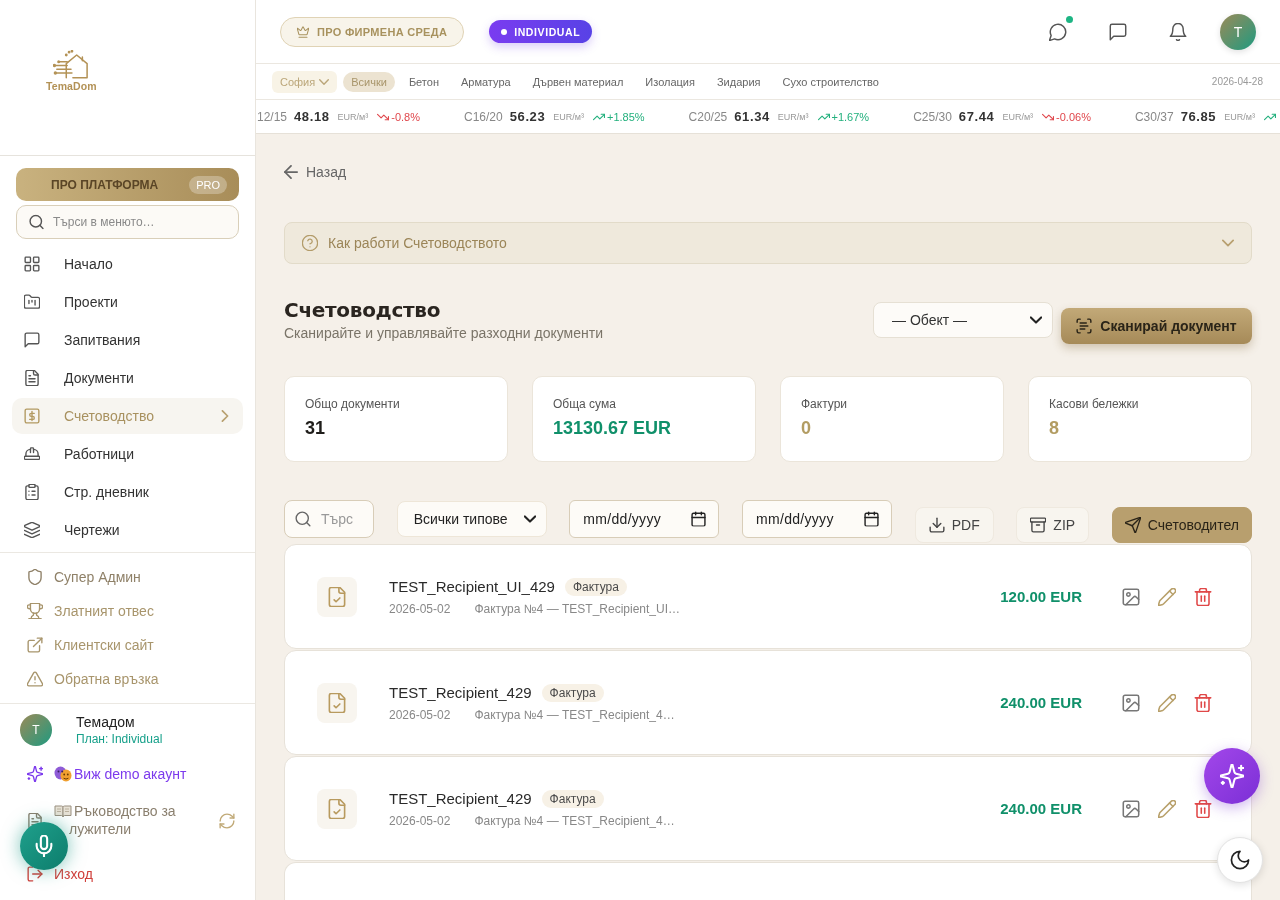 The image size is (1280, 900). I want to click on price-value: 67.44, so click(976, 116).